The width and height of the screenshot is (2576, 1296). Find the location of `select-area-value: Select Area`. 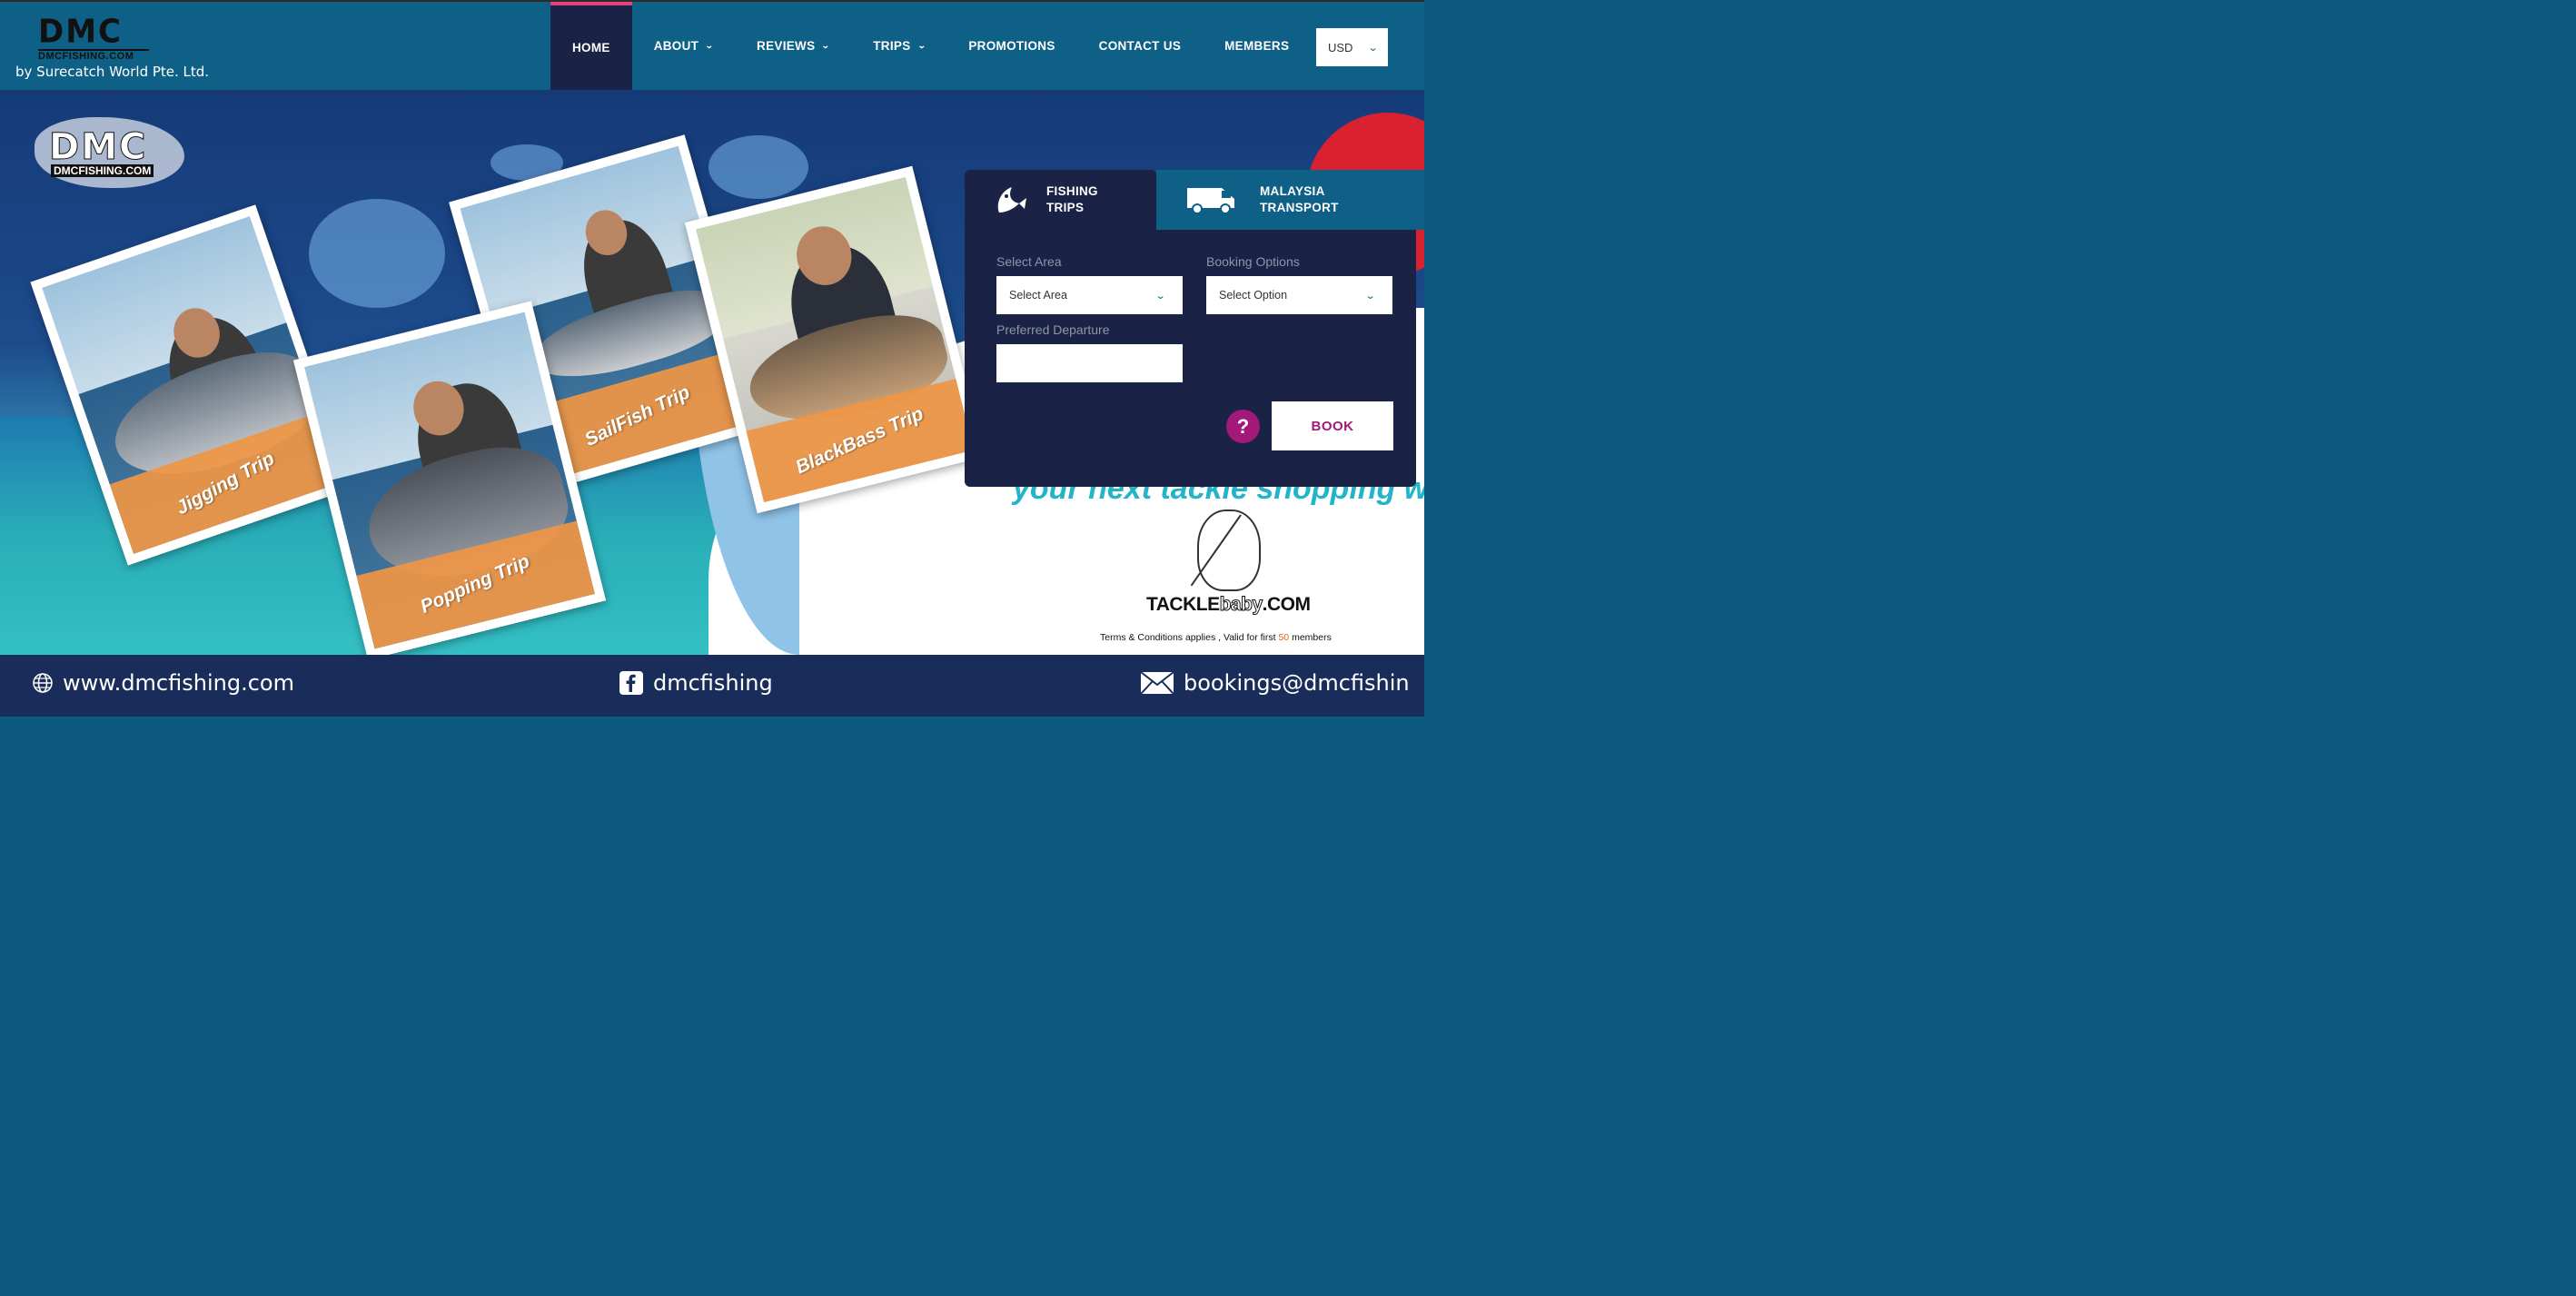

select-area-value: Select Area is located at coordinates (1038, 295).